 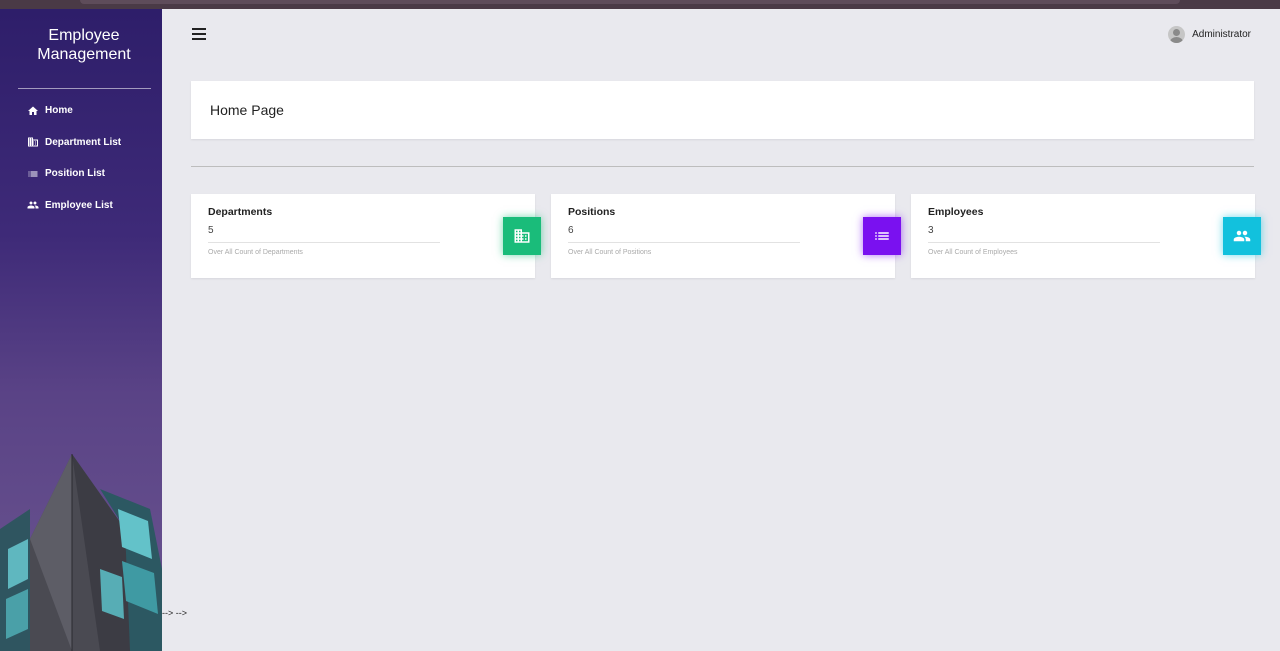 I want to click on menu-toggle-icon, so click(x=199, y=34).